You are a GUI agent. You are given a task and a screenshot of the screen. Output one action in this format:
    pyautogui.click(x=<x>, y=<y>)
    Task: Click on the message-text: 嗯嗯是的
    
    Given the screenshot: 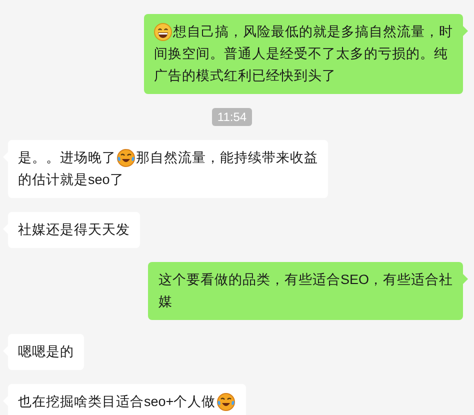 What is the action you would take?
    pyautogui.click(x=46, y=352)
    